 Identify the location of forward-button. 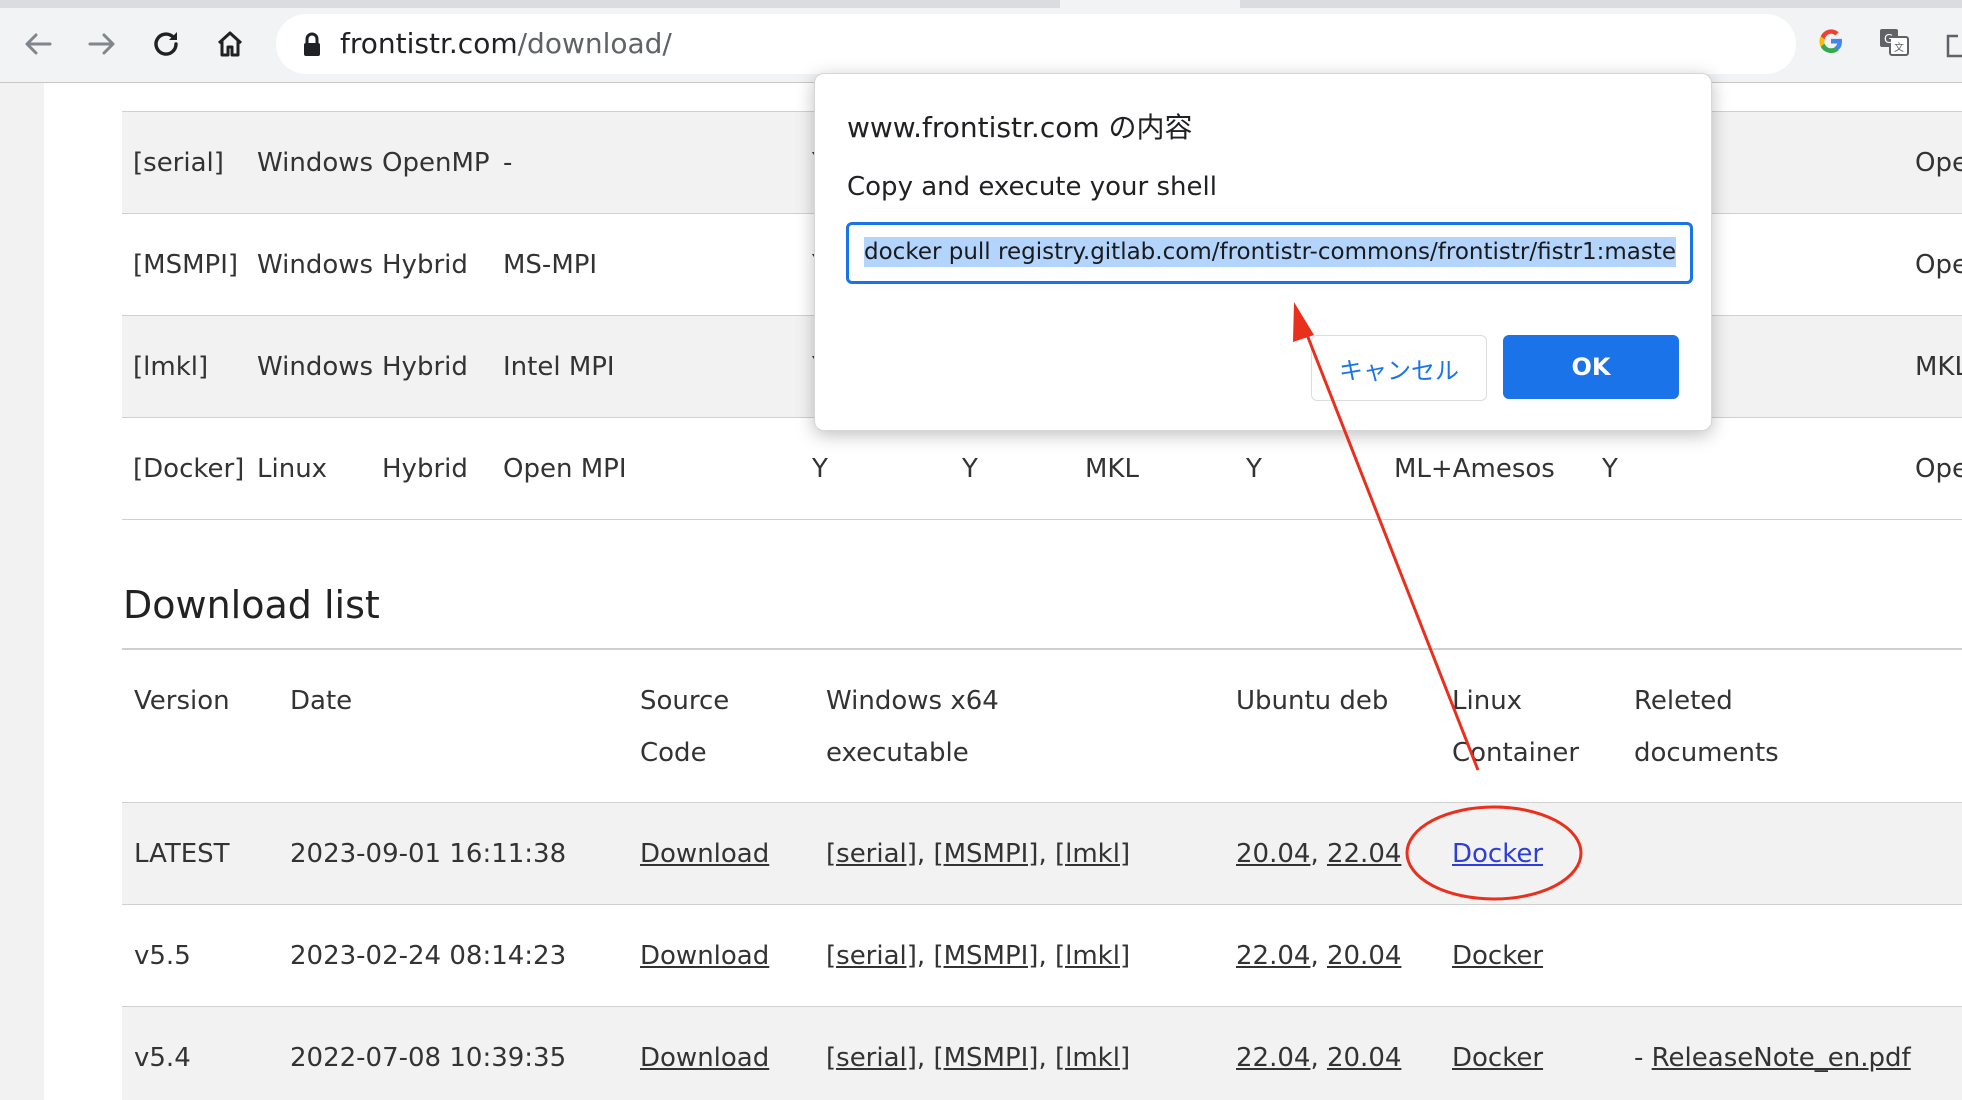
(102, 44).